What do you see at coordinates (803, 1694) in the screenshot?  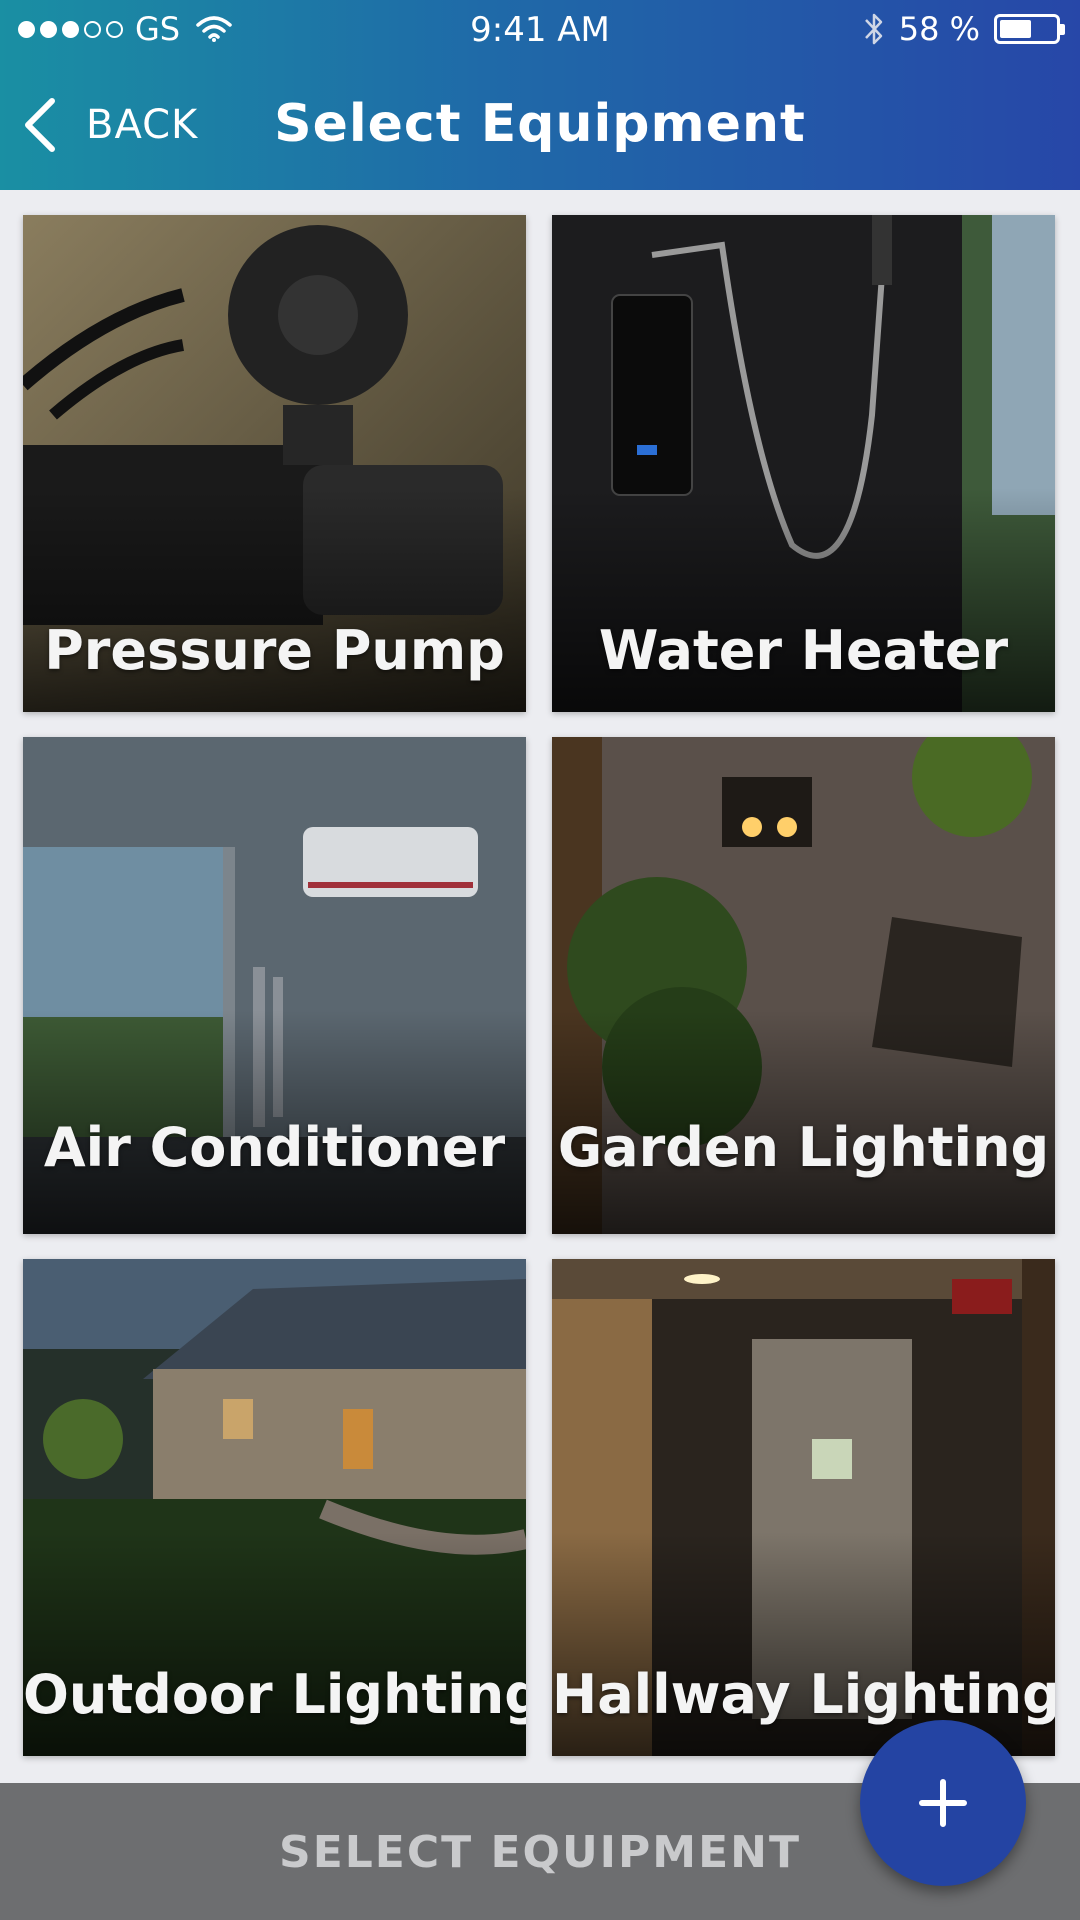 I see `tile-label: Hallway Lighting` at bounding box center [803, 1694].